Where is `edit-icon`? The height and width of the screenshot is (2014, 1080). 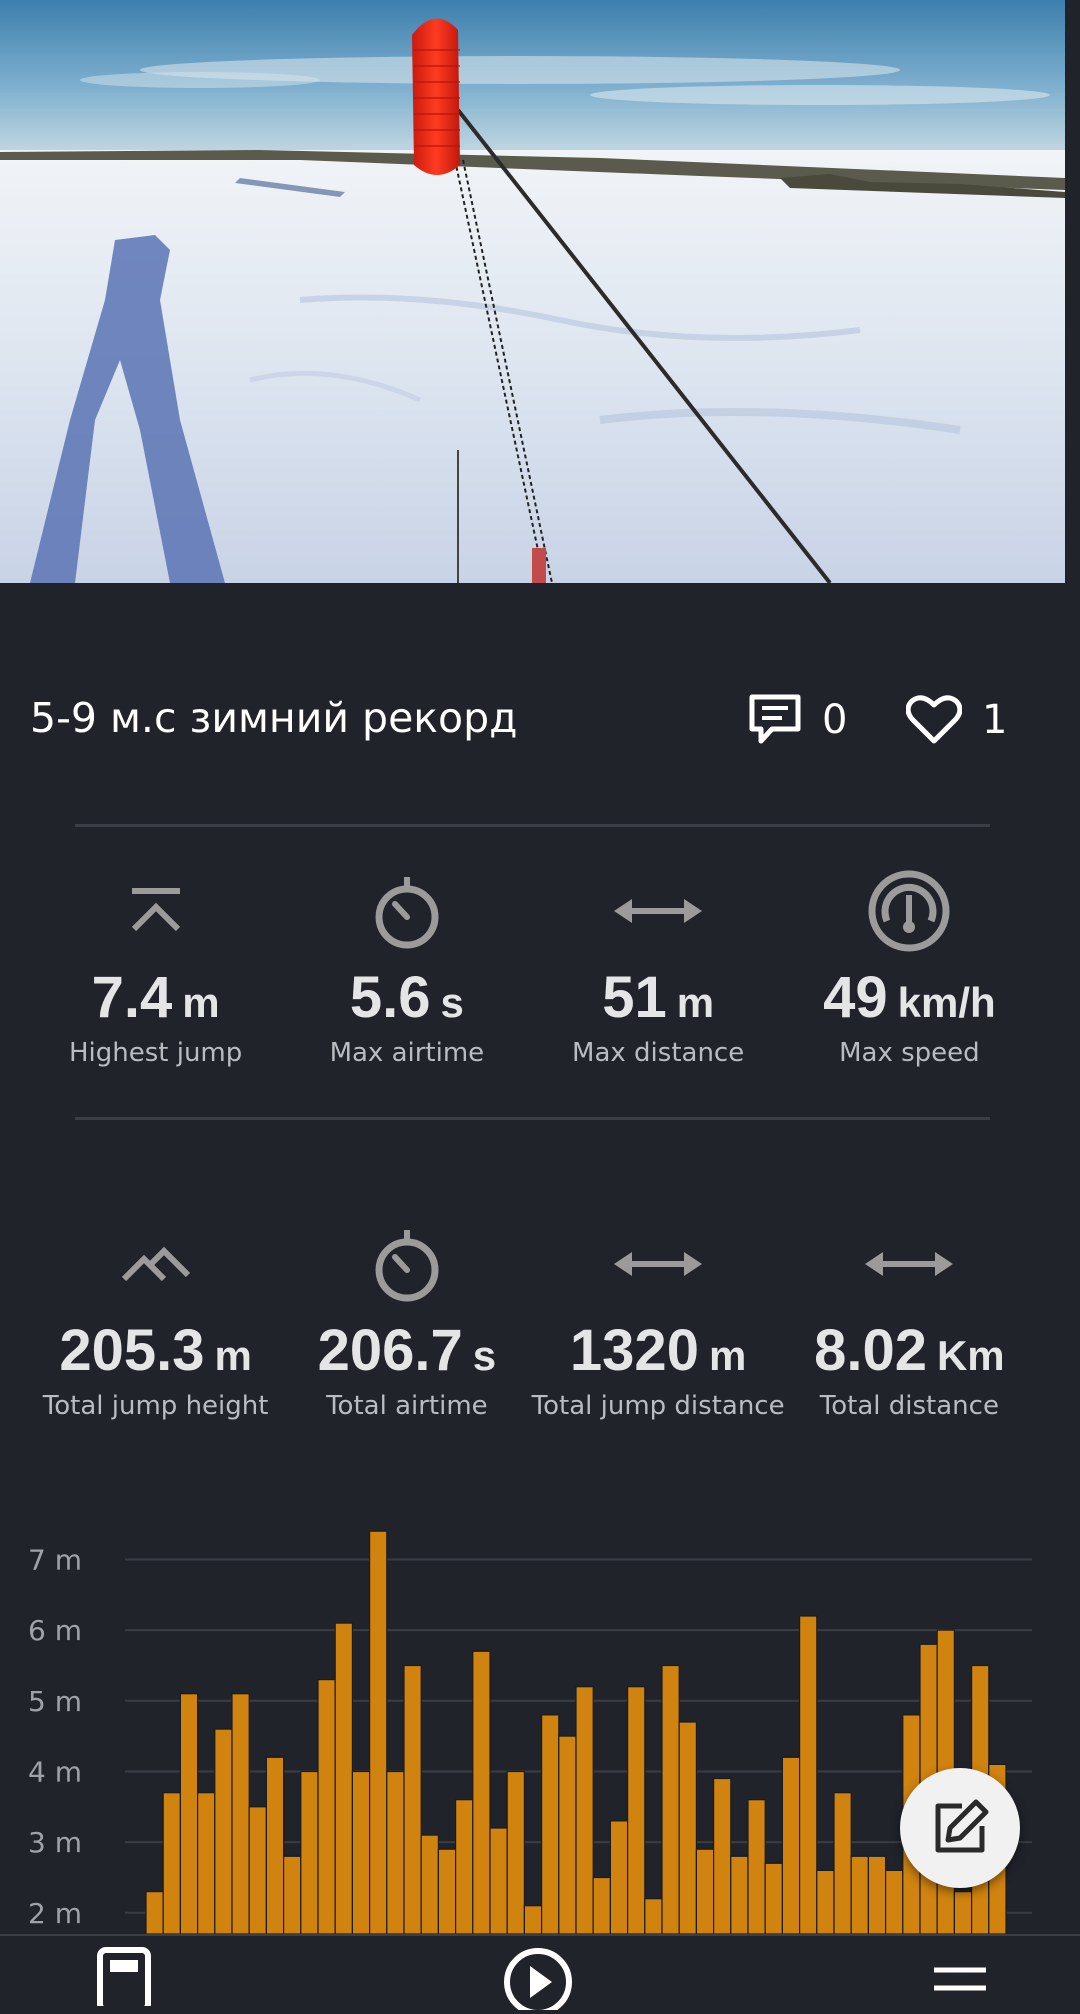
edit-icon is located at coordinates (962, 1826).